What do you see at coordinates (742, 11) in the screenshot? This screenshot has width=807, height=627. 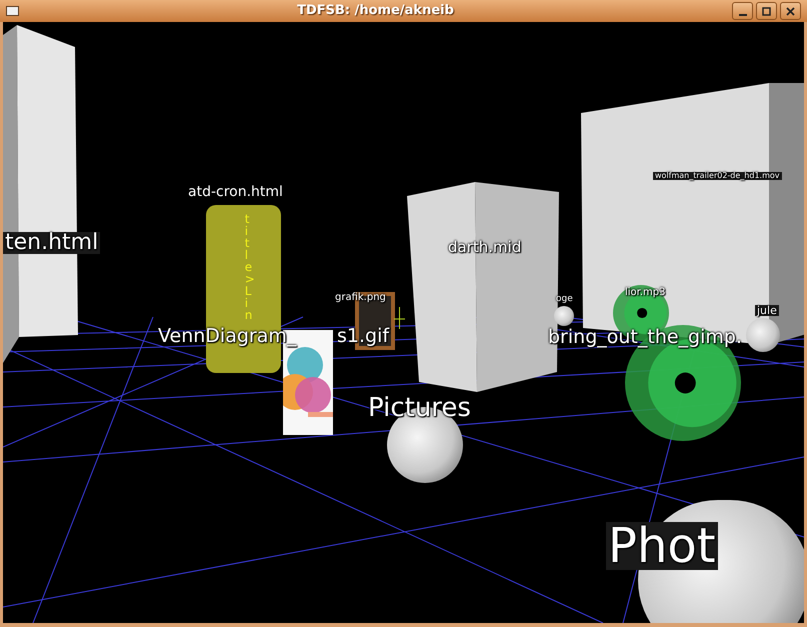 I see `minimize-button` at bounding box center [742, 11].